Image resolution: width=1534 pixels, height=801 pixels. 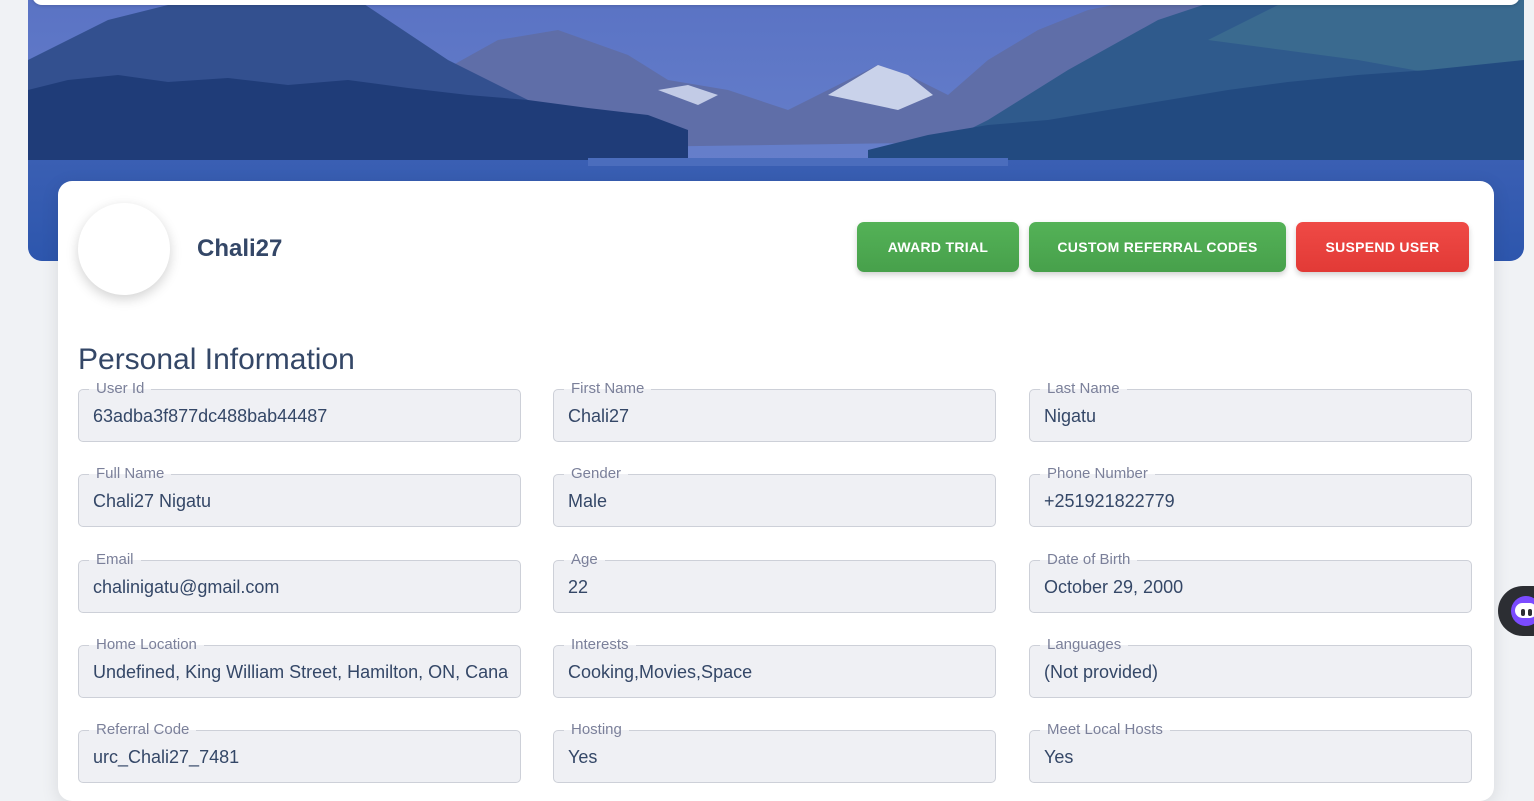 I want to click on email-input, so click(x=301, y=587).